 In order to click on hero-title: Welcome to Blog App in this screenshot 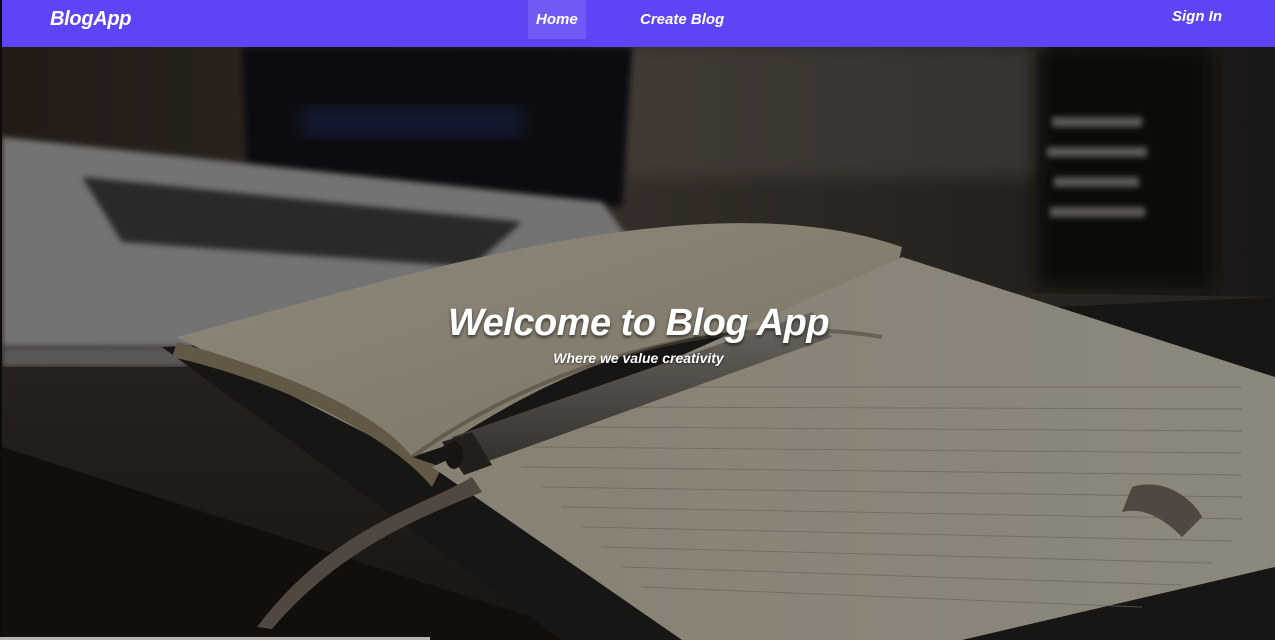, I will do `click(638, 323)`.